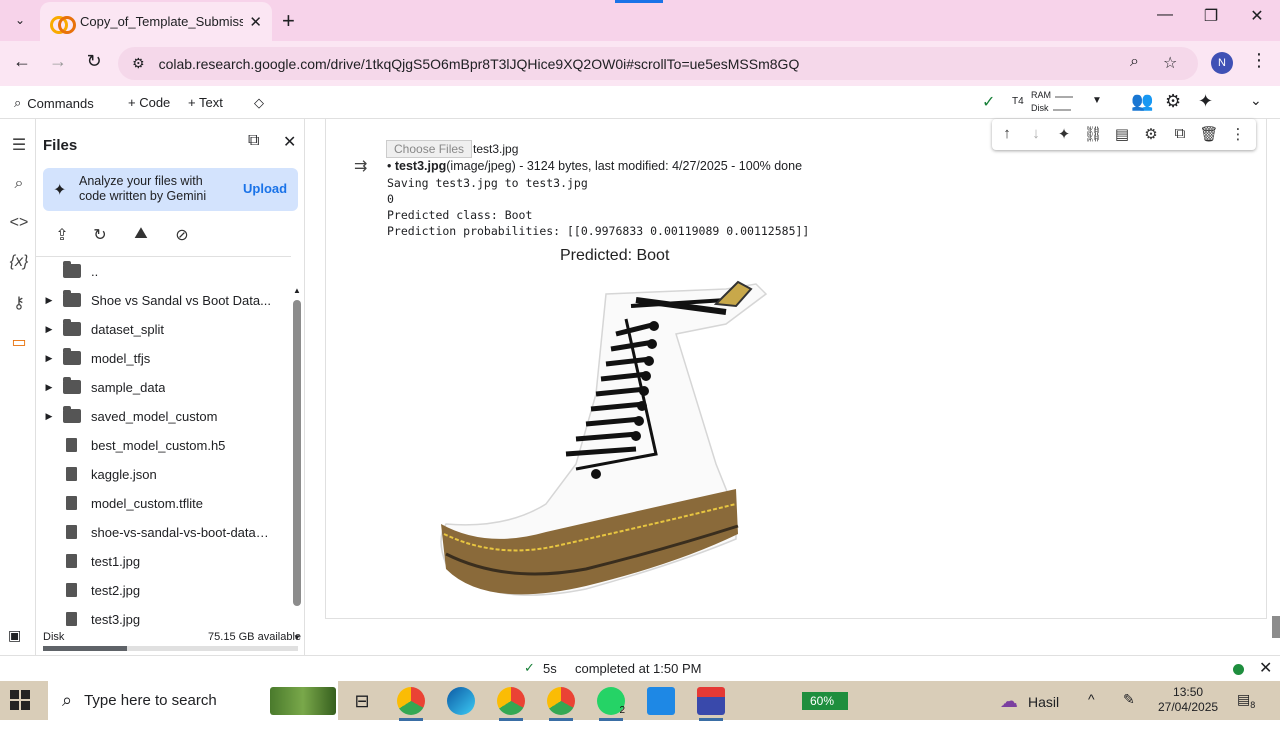  Describe the element at coordinates (1129, 699) in the screenshot. I see `pen-icon: ✎` at that location.